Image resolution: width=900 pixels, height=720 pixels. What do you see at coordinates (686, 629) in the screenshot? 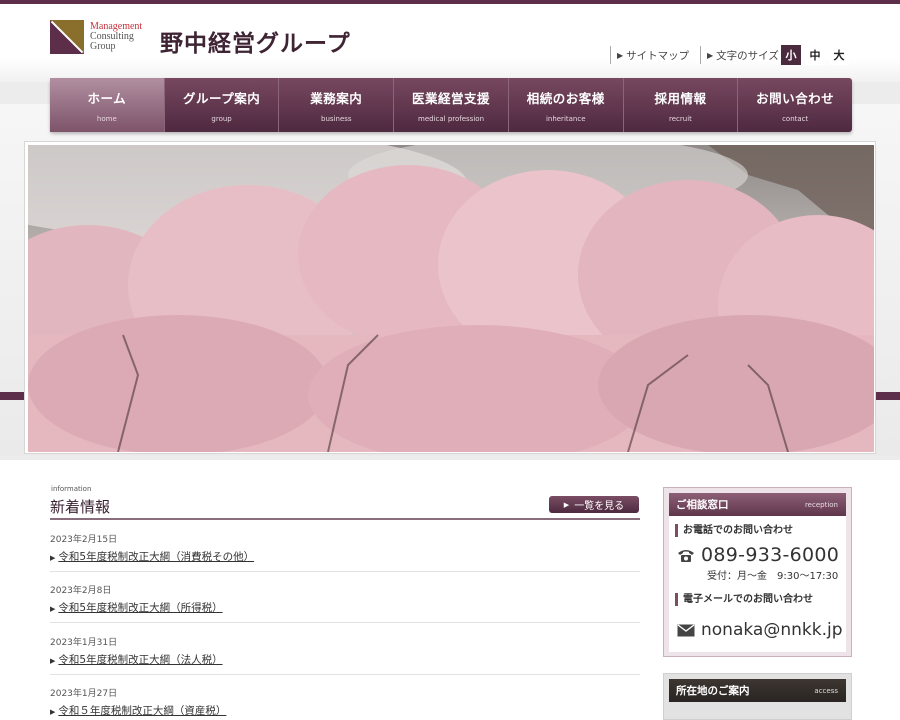
I see `mail-icon` at bounding box center [686, 629].